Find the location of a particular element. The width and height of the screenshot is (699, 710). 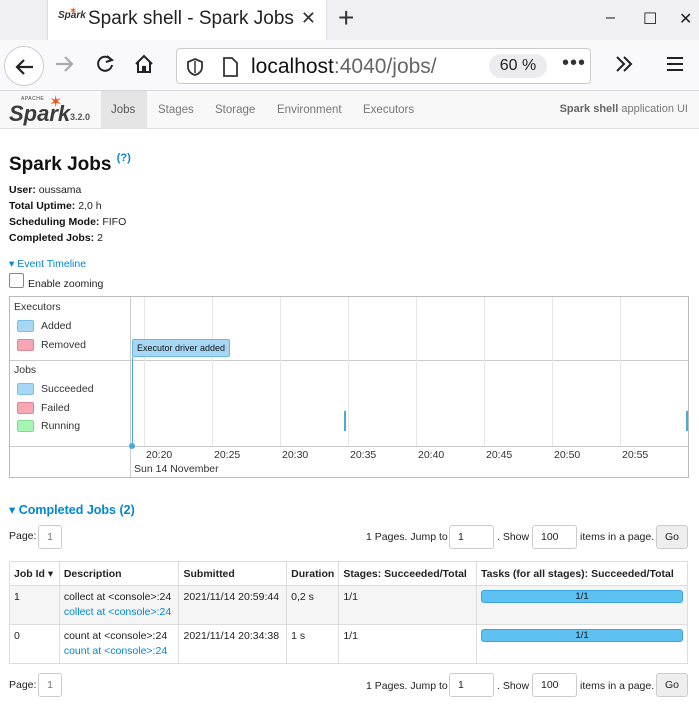

reload-icon is located at coordinates (105, 64).